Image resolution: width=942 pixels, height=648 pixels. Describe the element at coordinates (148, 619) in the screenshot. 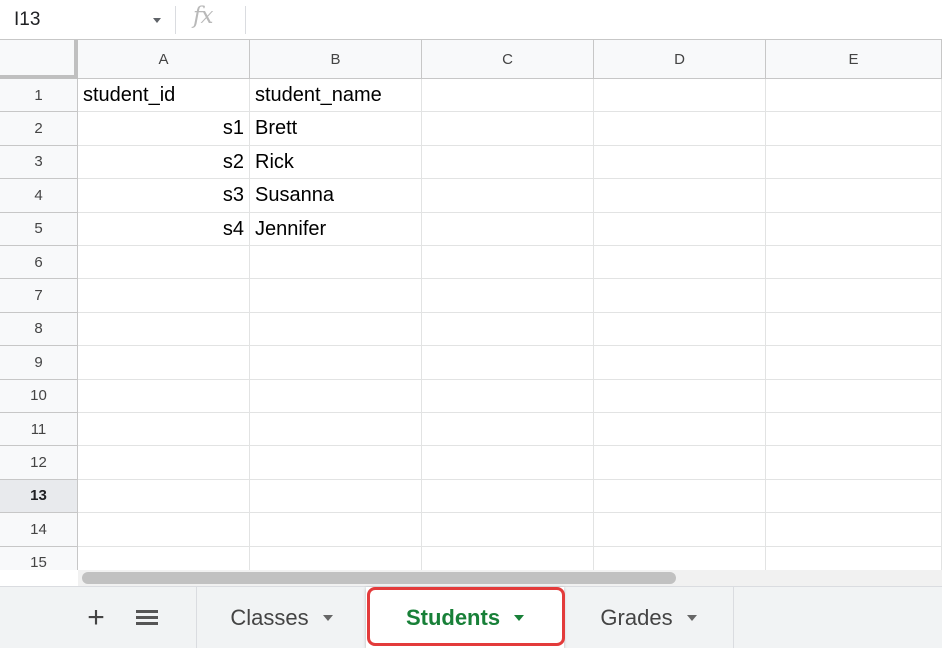

I see `all-sheets-button` at that location.